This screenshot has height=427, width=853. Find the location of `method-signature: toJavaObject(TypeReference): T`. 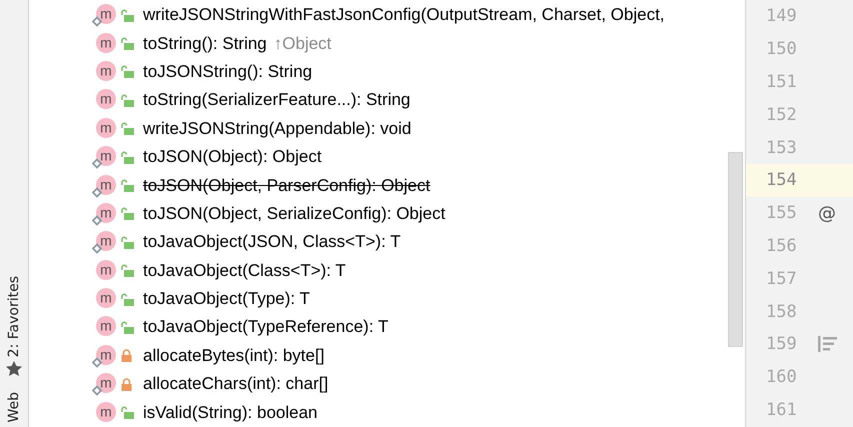

method-signature: toJavaObject(TypeReference): T is located at coordinates (265, 327).